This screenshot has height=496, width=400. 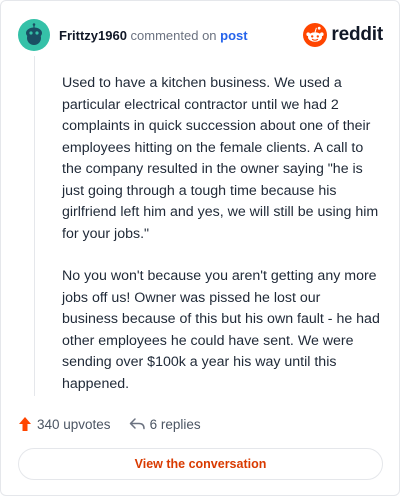 I want to click on comment-header: Frittzy1960 commented on post reddit, so click(x=200, y=35).